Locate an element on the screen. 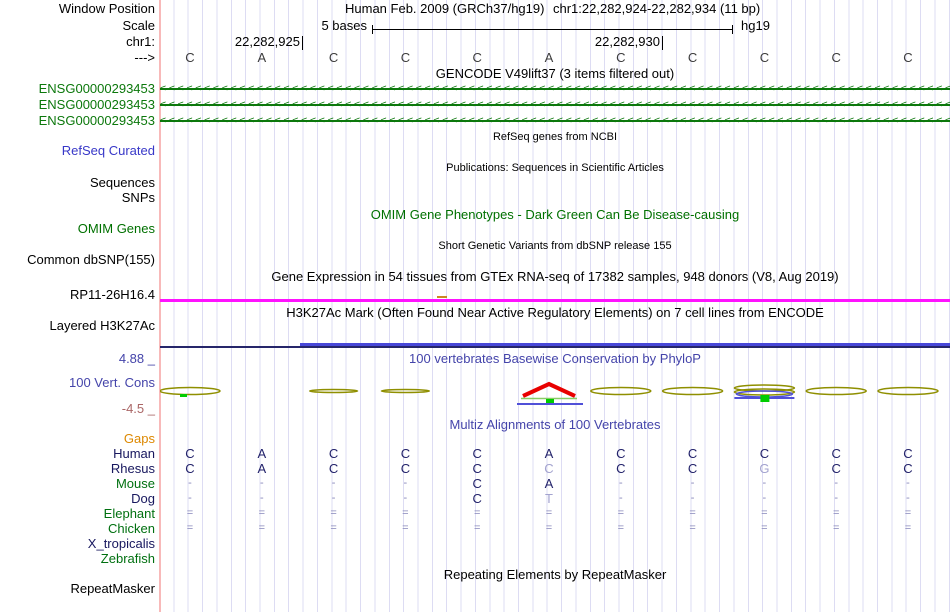  track-label-sequences: Sequences is located at coordinates (77, 182).